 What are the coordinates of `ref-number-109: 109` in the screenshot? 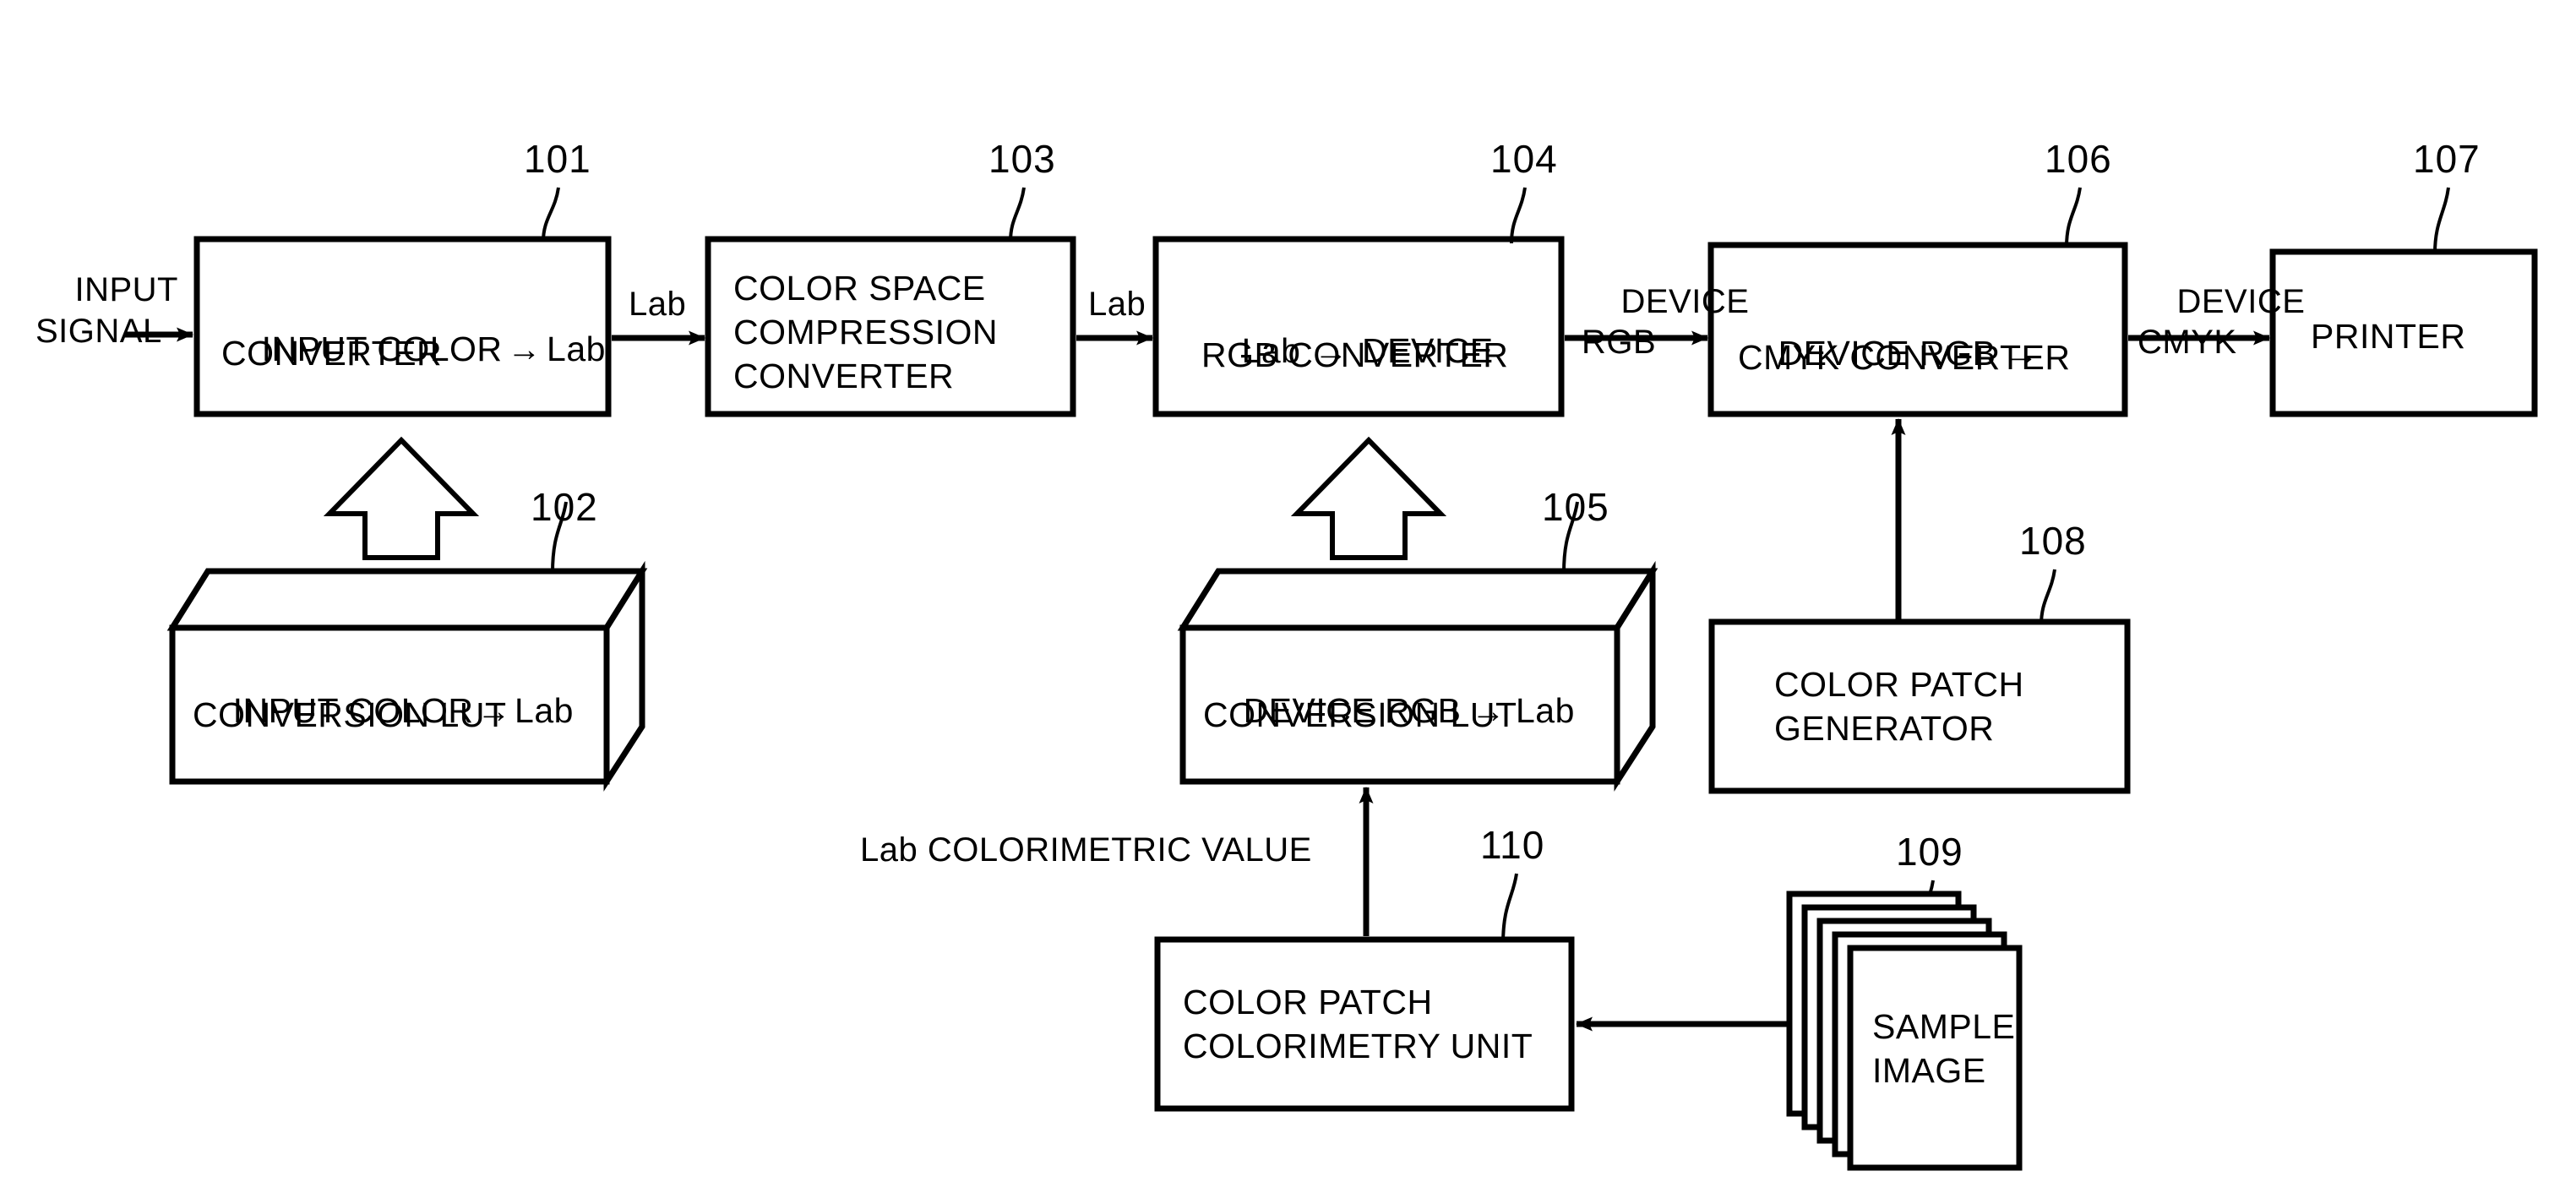 It's located at (1930, 852).